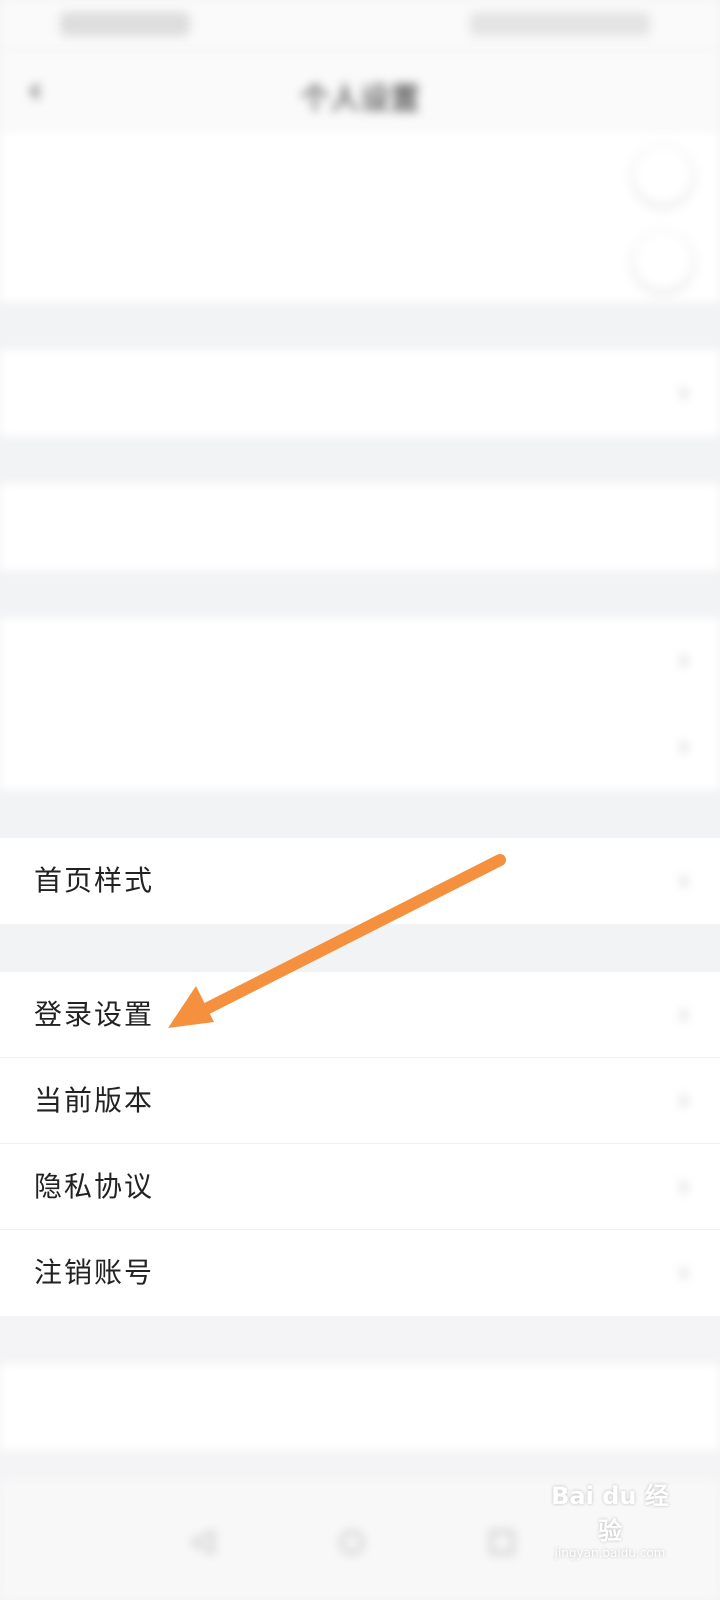  I want to click on status-bar, so click(360, 25).